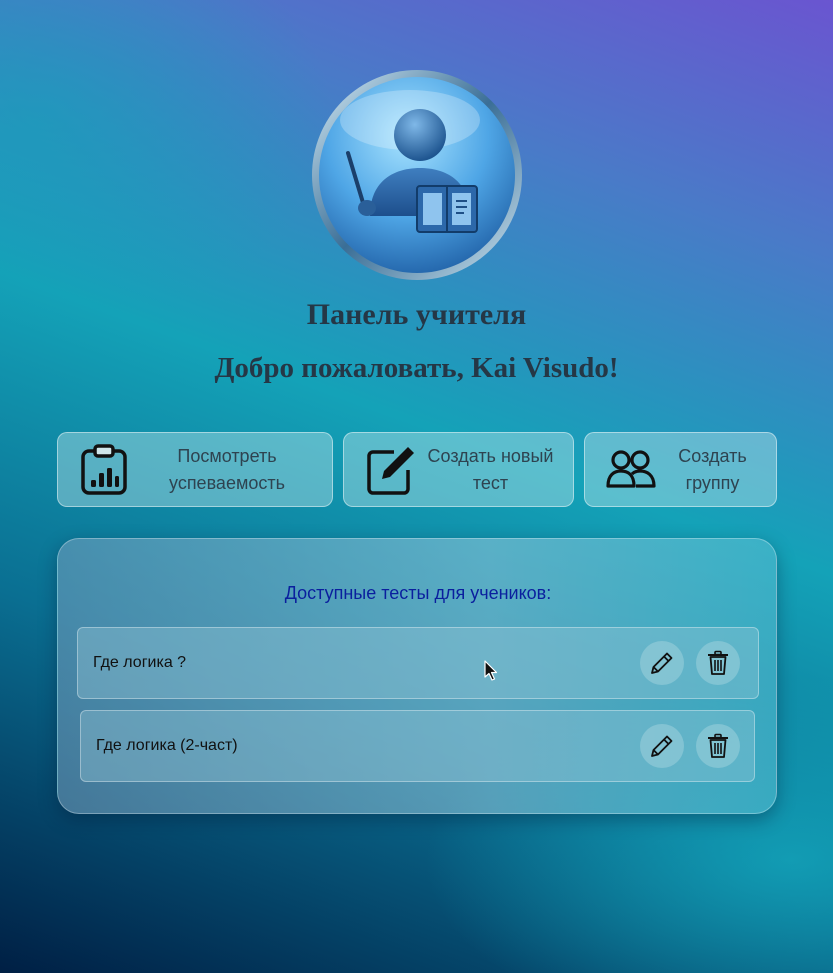  I want to click on tests-panel-heading: Доступные тесты для учеников:, so click(418, 593).